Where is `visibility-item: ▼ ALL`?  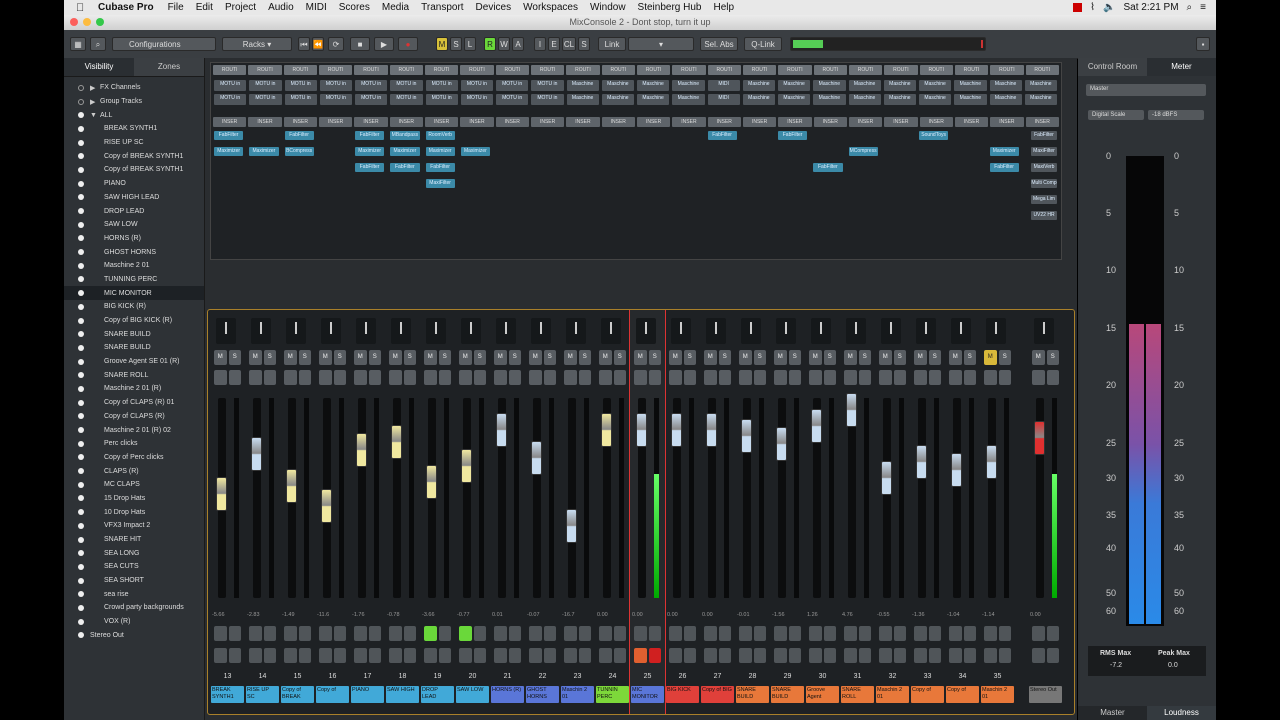
visibility-item: ▼ ALL is located at coordinates (134, 115).